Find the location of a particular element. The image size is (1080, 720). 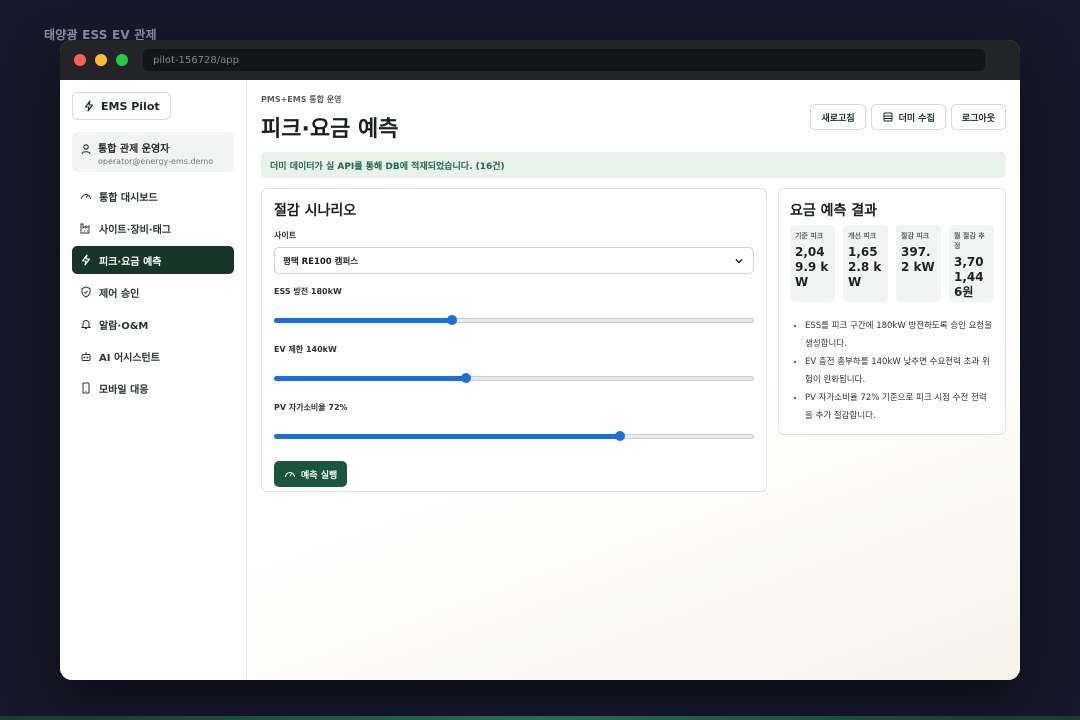

sidebar-item-label: 피크·요금 예측 is located at coordinates (130, 262).